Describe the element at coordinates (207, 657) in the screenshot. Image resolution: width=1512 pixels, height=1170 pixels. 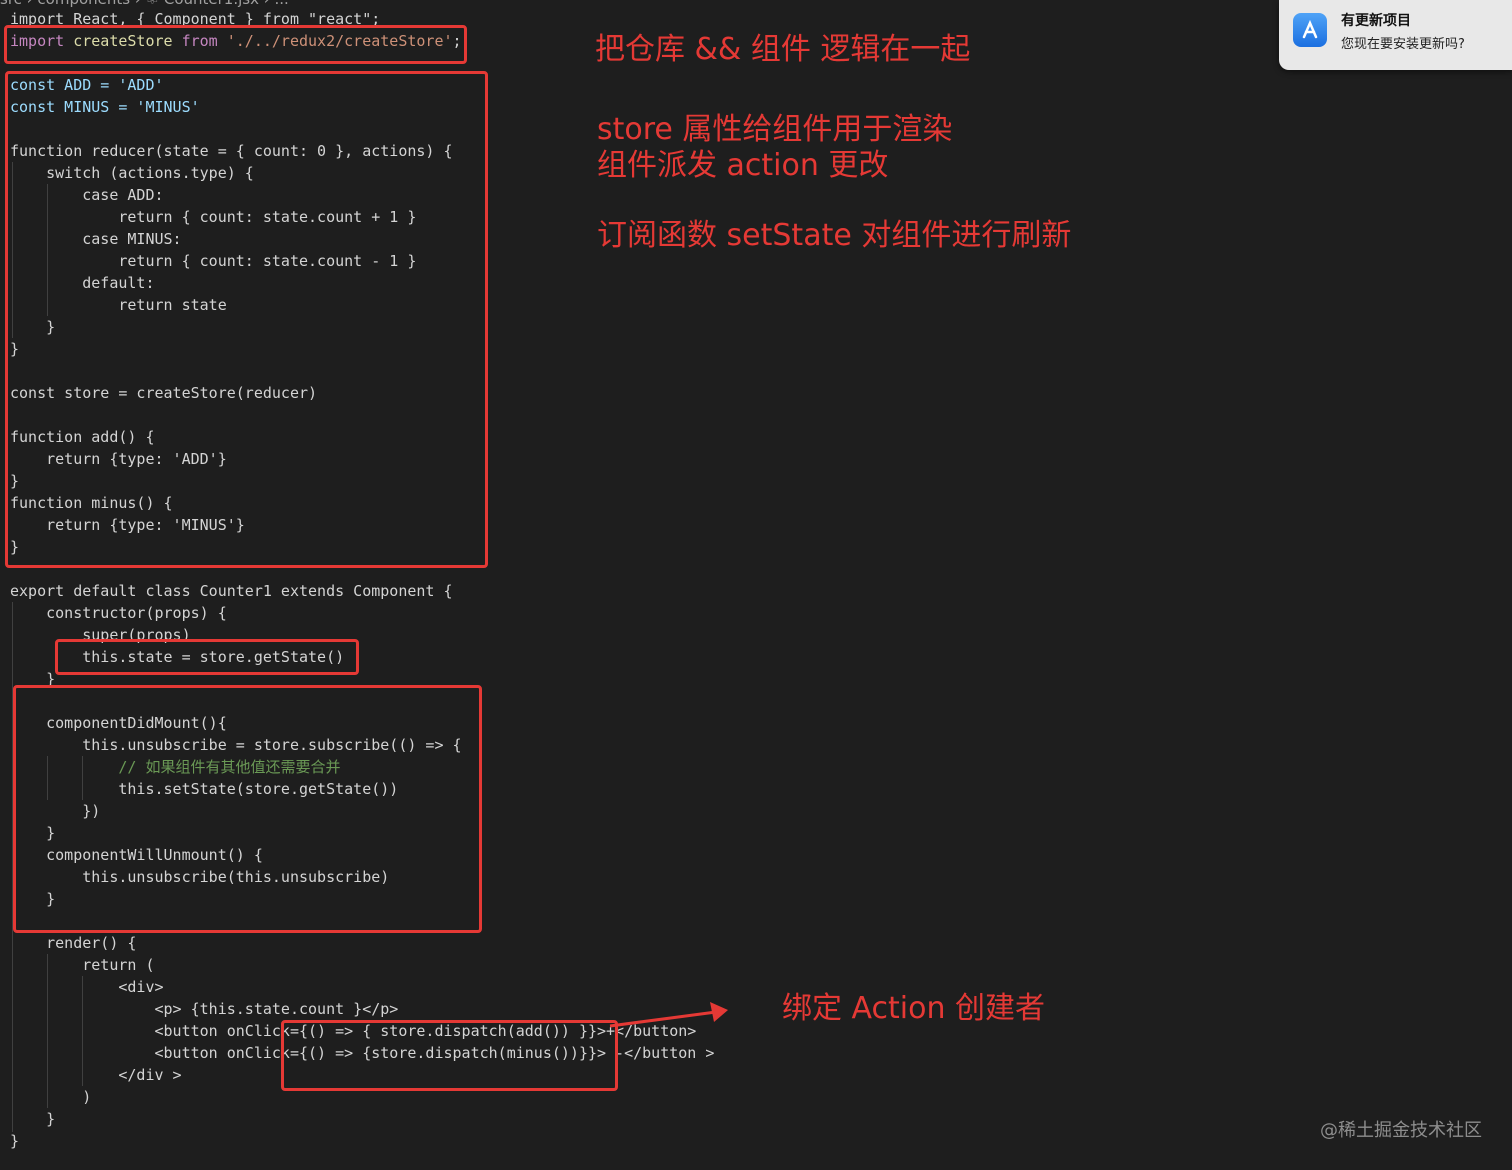
I see `highlight-box-getstate` at that location.